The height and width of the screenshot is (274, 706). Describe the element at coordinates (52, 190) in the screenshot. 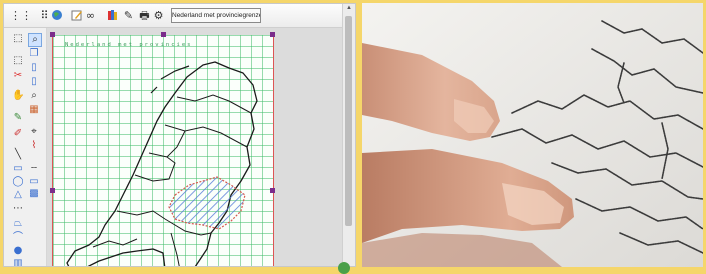

I see `selection-handle-middle-left` at that location.